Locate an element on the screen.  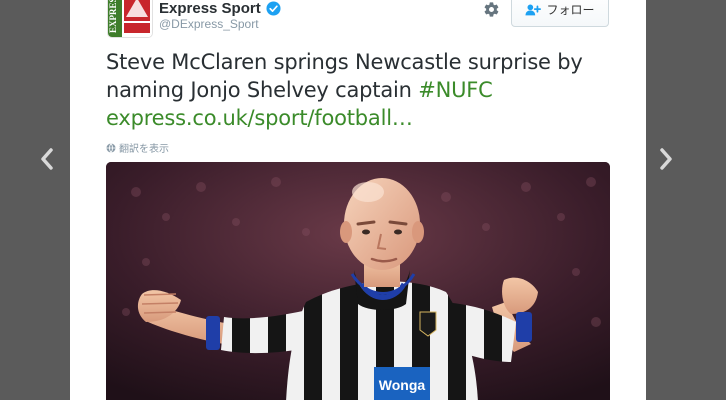
express-logo-icon: EXPRESS is located at coordinates (130, 18).